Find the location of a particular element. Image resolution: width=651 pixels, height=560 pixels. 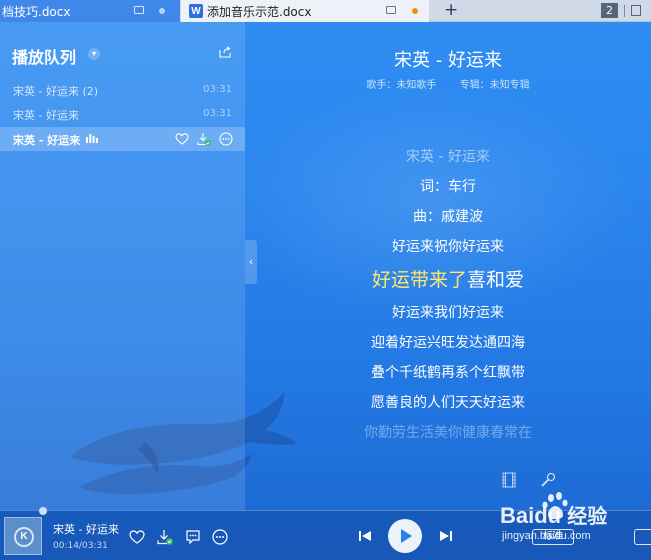

queue-item-name: 宋英 - 好运来 (2) is located at coordinates (56, 91).